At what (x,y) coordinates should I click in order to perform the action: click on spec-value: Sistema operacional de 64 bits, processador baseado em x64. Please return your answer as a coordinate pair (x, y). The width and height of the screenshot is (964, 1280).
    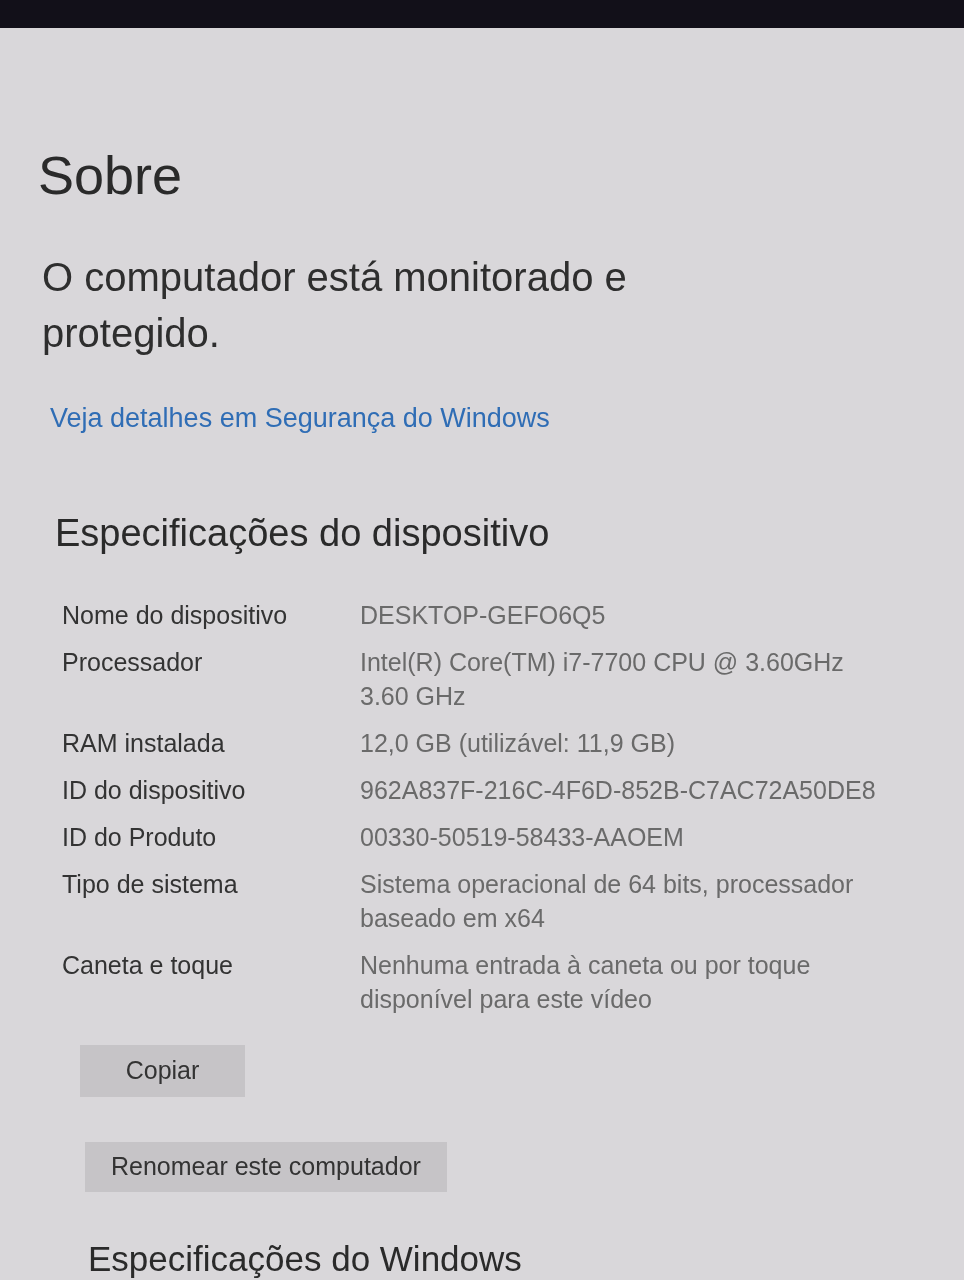
    Looking at the image, I should click on (607, 901).